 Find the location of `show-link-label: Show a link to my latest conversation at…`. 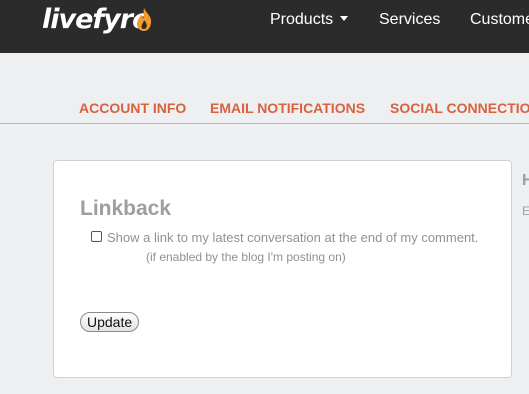

show-link-label: Show a link to my latest conversation at… is located at coordinates (292, 237).